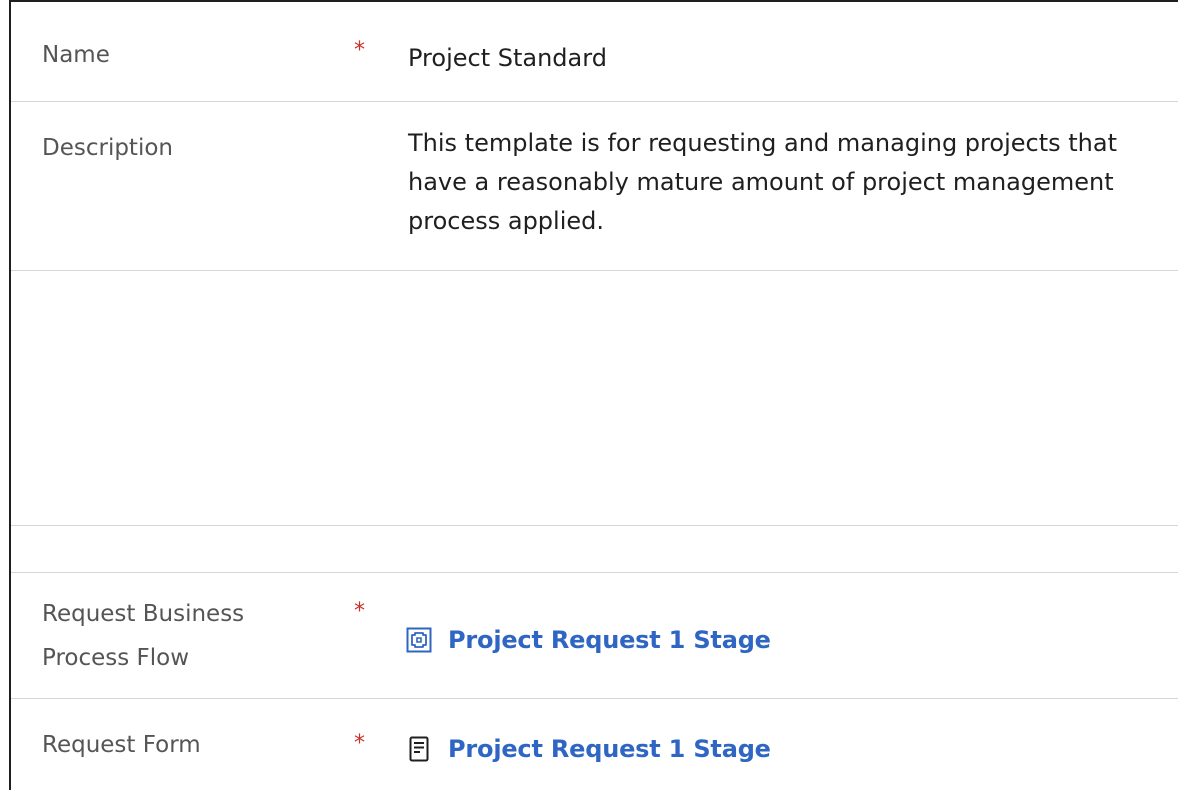 The width and height of the screenshot is (1178, 790). What do you see at coordinates (609, 749) in the screenshot?
I see `request-form-value: Project Request 1 Stage` at bounding box center [609, 749].